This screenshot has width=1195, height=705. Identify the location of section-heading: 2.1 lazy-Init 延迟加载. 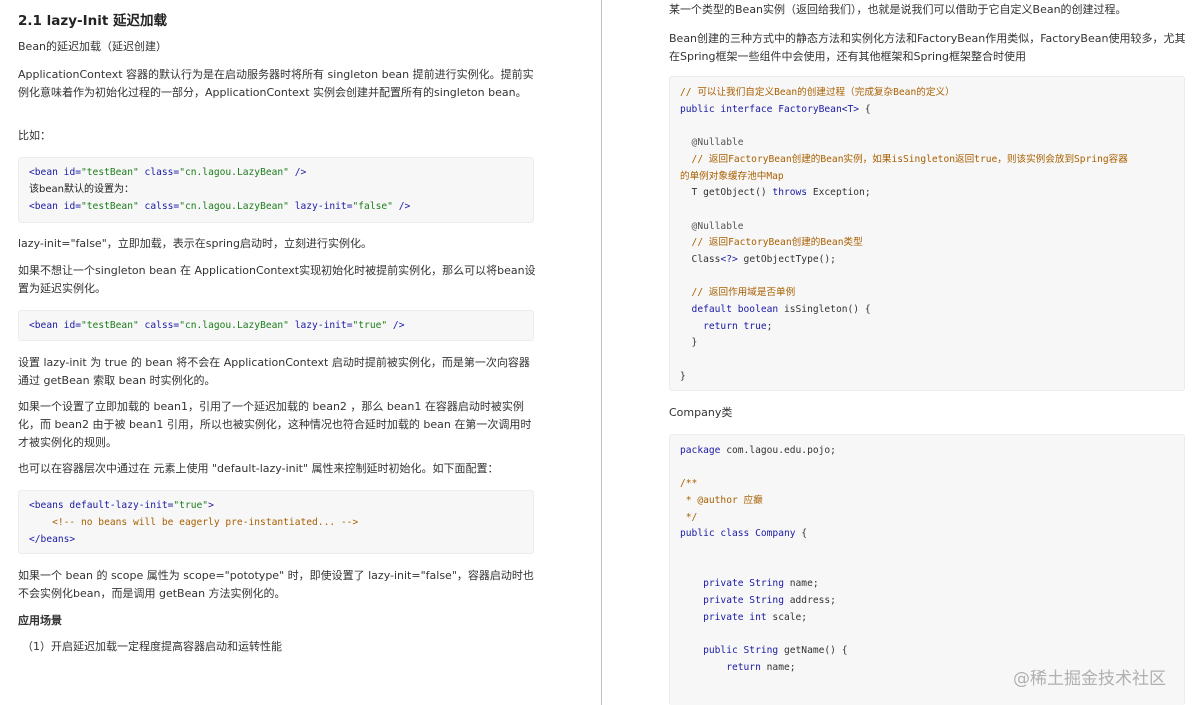
(93, 21).